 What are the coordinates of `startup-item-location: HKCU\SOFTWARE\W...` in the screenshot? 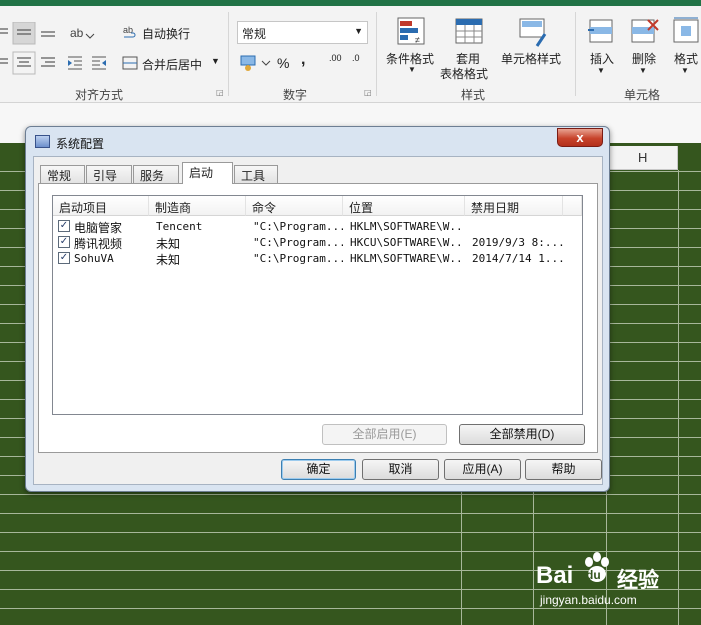 It's located at (407, 242).